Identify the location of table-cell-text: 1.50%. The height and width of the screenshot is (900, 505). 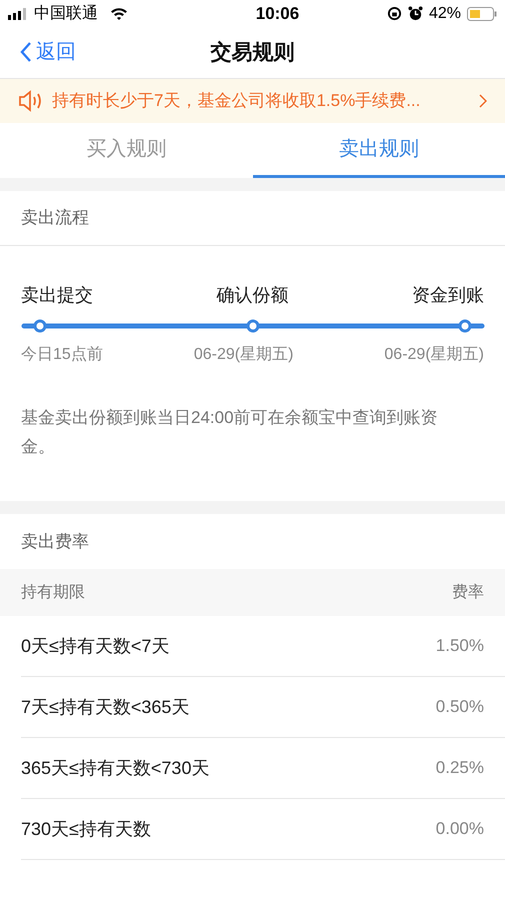
(460, 646).